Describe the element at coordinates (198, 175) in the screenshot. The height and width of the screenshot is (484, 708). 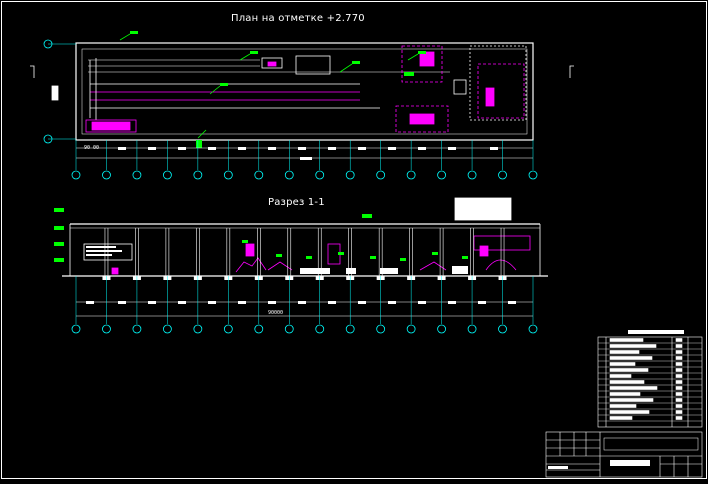
I see `plan-axis-5-marker` at that location.